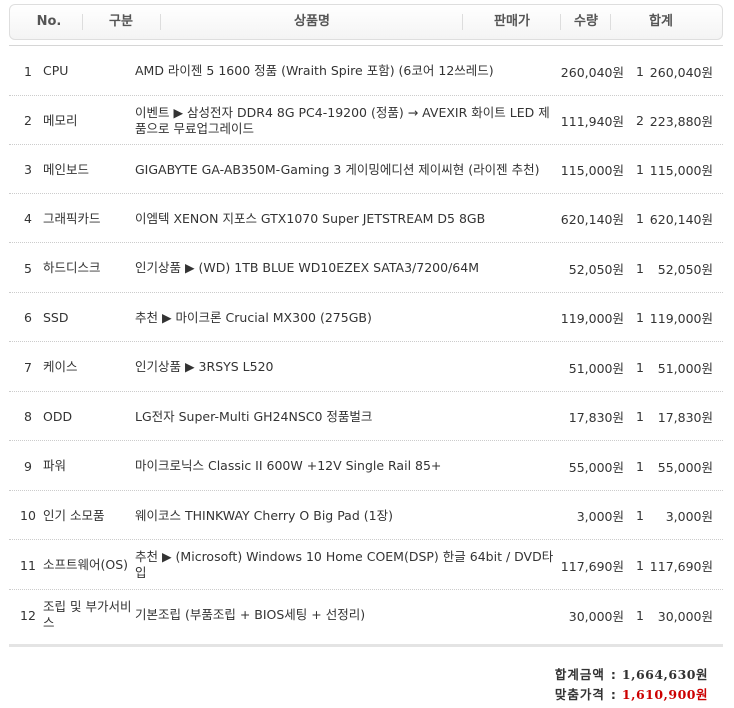 This screenshot has width=734, height=708. Describe the element at coordinates (58, 416) in the screenshot. I see `row-category: ODD` at that location.